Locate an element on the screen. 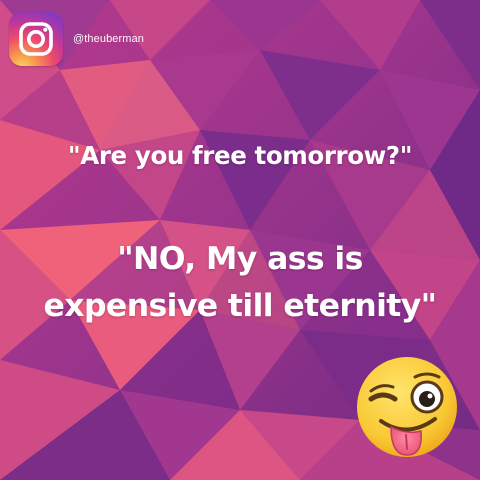  question-quote: "Are you free tomorrow?" is located at coordinates (240, 155).